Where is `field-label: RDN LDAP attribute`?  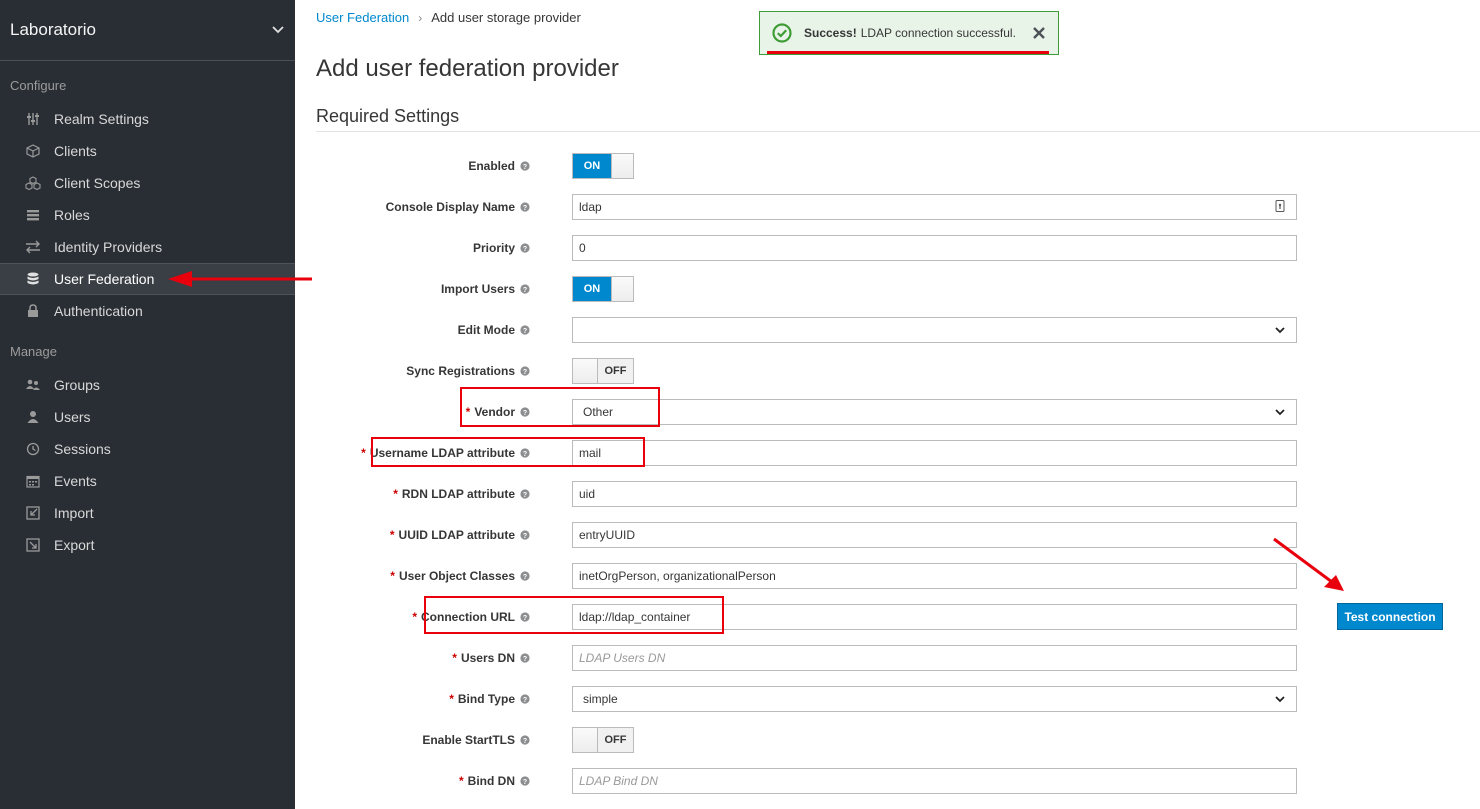
field-label: RDN LDAP attribute is located at coordinates (458, 494).